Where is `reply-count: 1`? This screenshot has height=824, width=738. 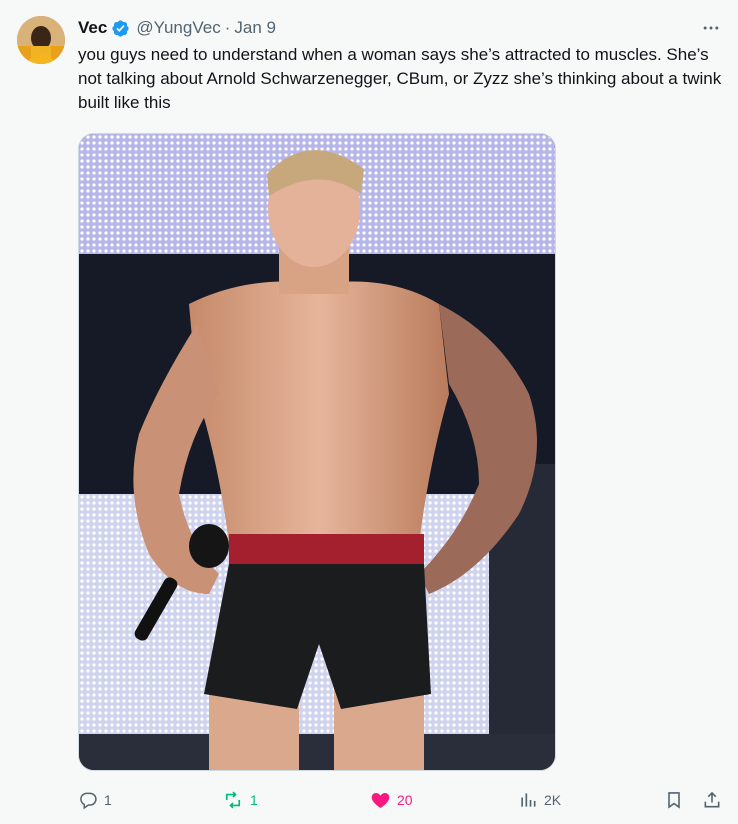 reply-count: 1 is located at coordinates (108, 800).